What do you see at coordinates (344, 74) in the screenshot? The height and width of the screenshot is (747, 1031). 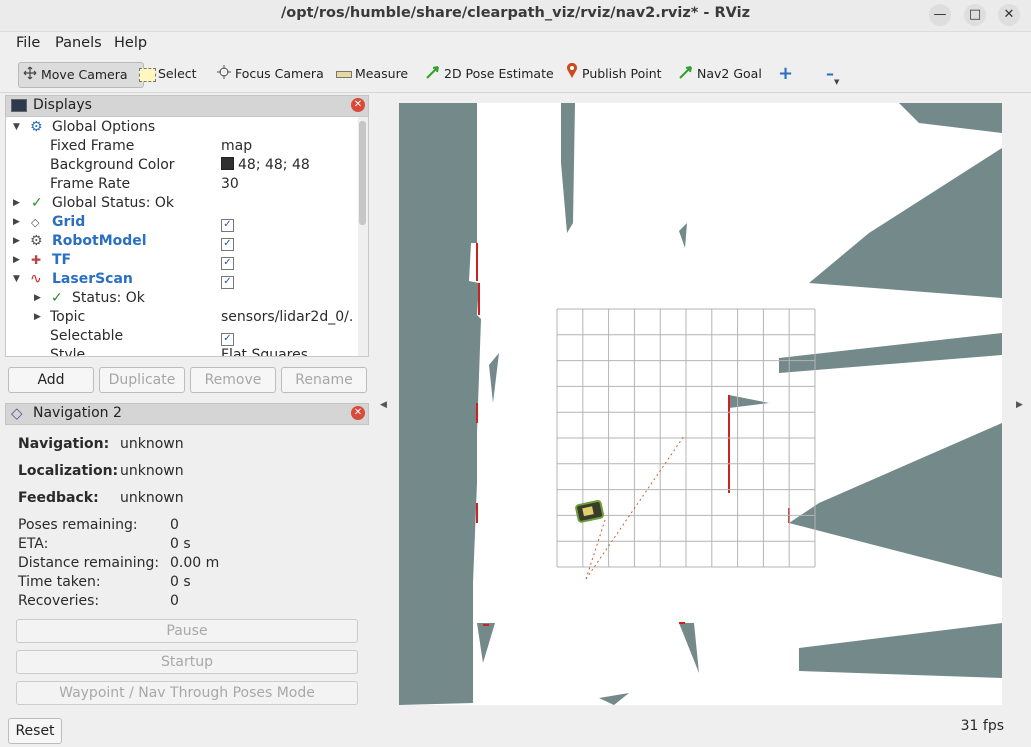 I see `ruler-icon` at bounding box center [344, 74].